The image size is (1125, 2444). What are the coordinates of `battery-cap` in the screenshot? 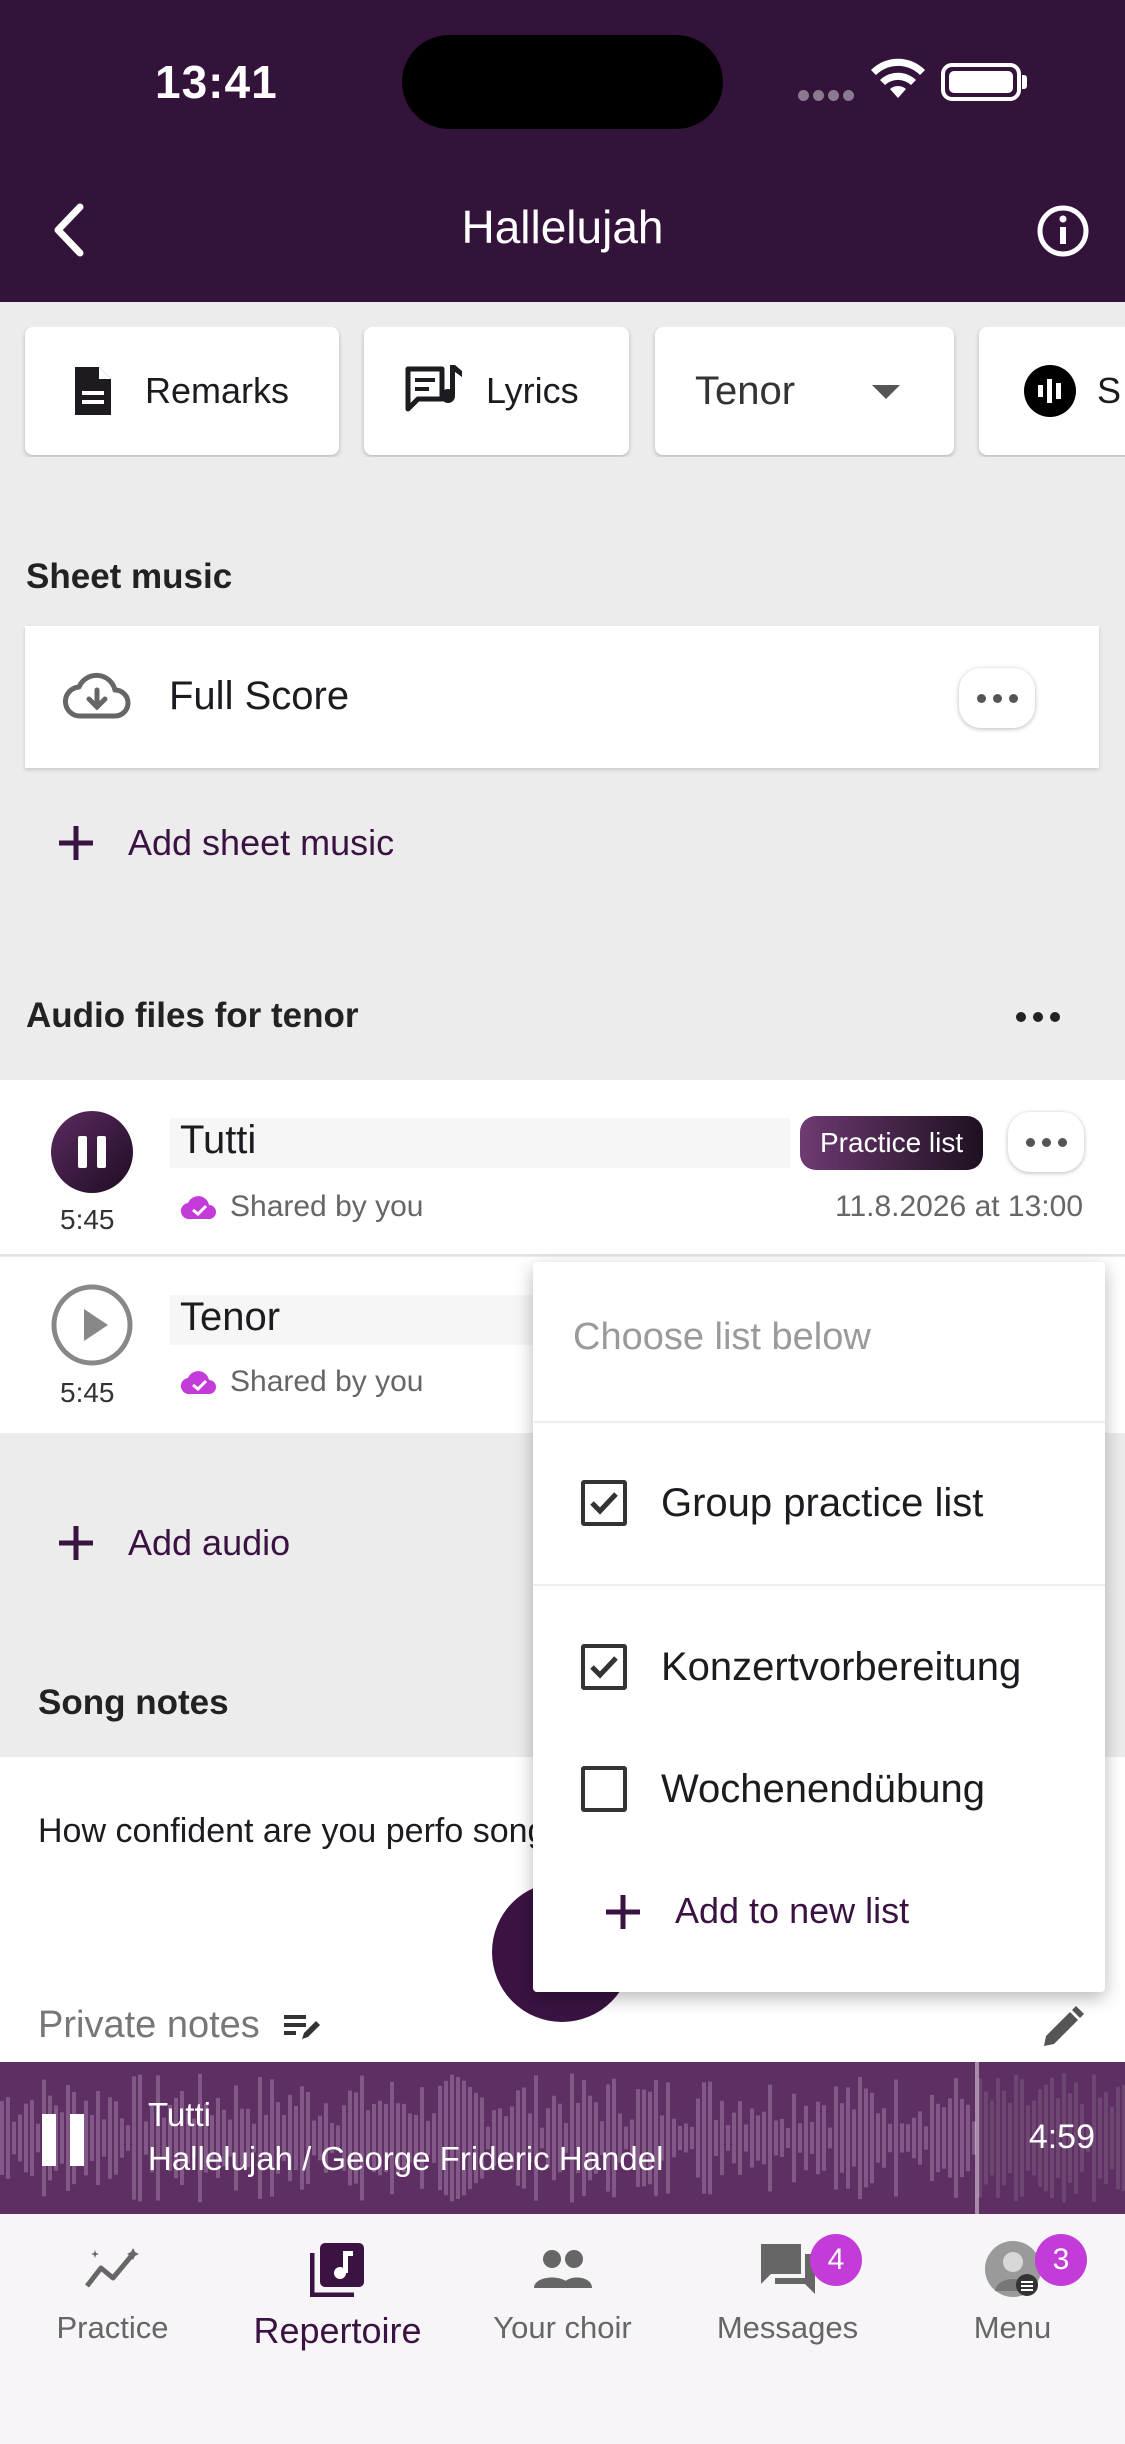 It's located at (1024, 82).